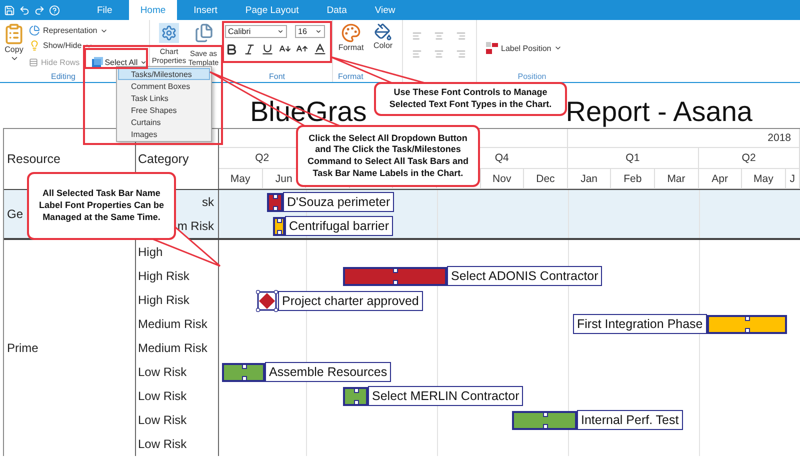  What do you see at coordinates (640, 324) in the screenshot?
I see `task-label: First Integration Phase` at bounding box center [640, 324].